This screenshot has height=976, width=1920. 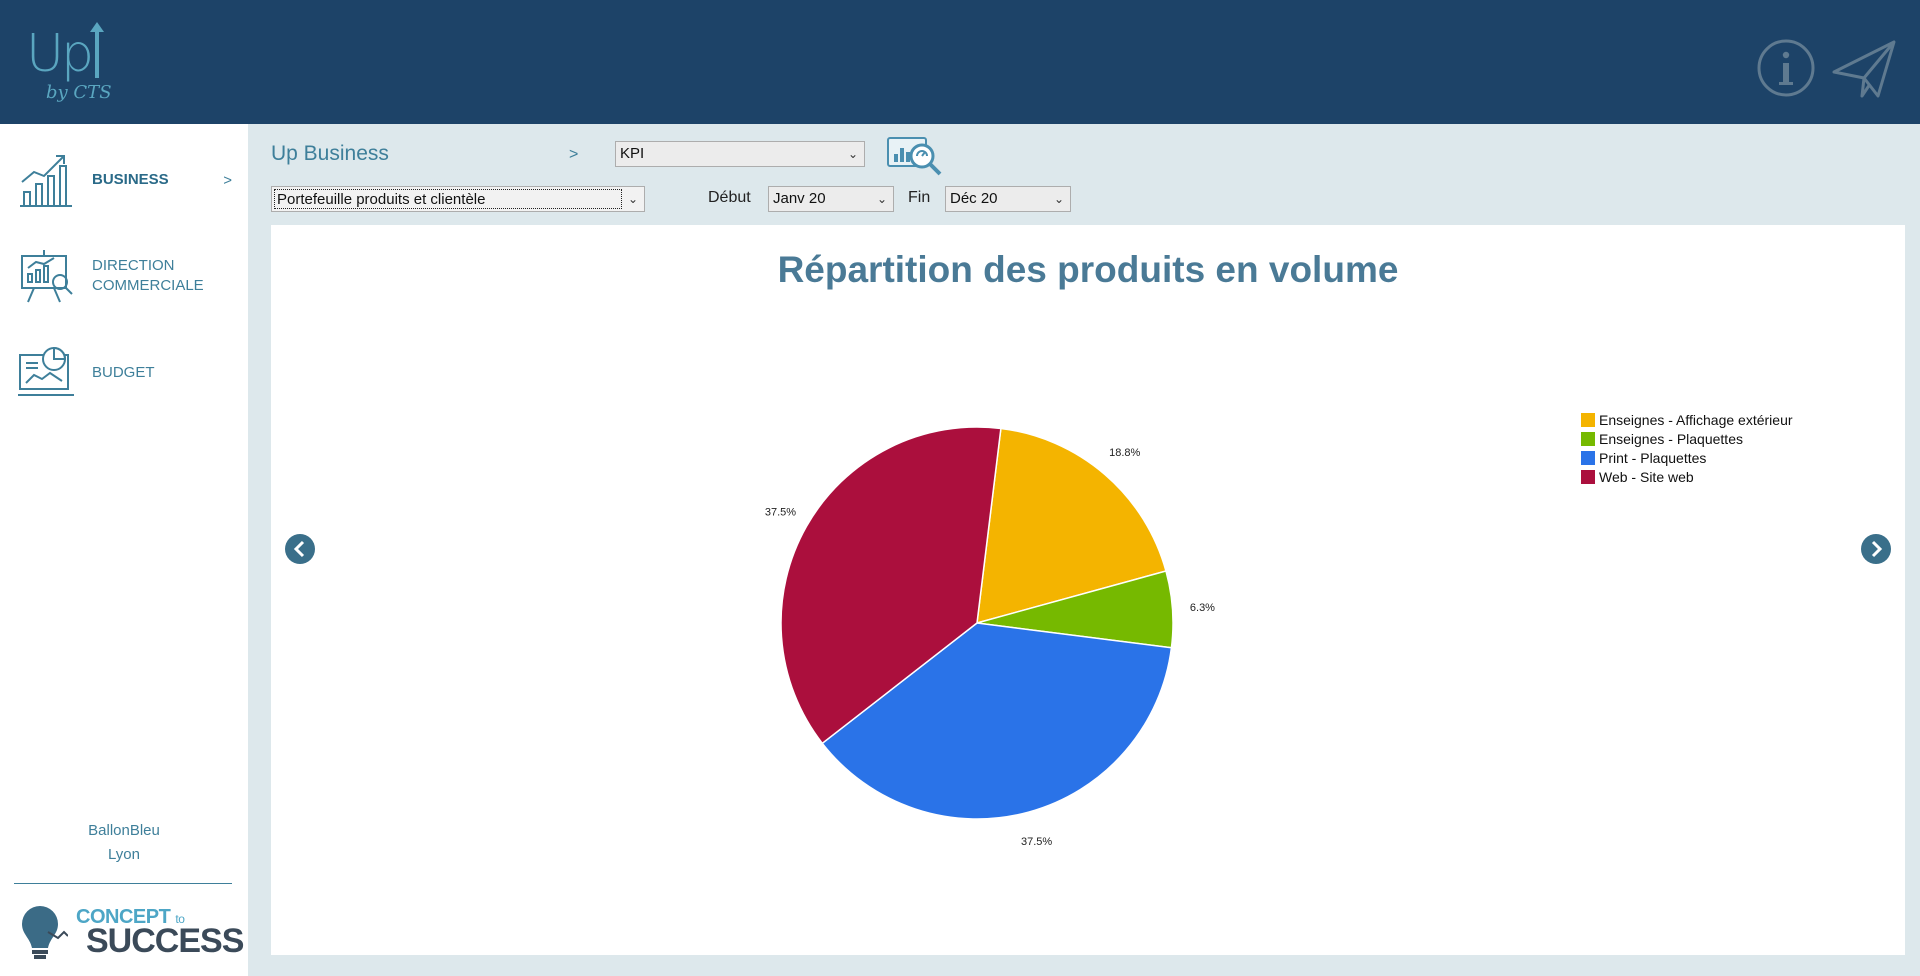 I want to click on legend-item: Web - Site web, so click(x=1687, y=476).